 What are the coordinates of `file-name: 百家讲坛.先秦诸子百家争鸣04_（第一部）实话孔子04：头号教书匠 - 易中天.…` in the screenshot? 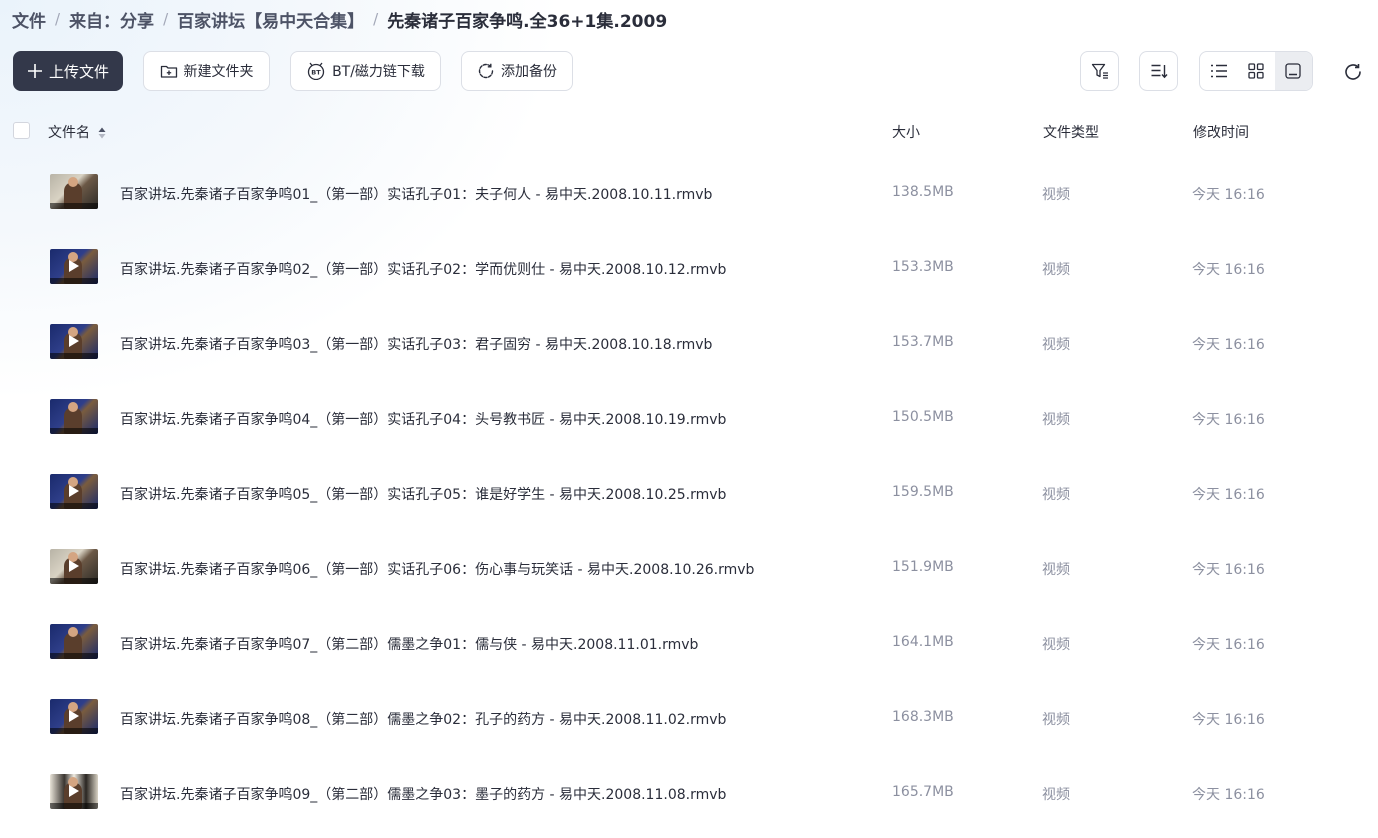 It's located at (423, 419).